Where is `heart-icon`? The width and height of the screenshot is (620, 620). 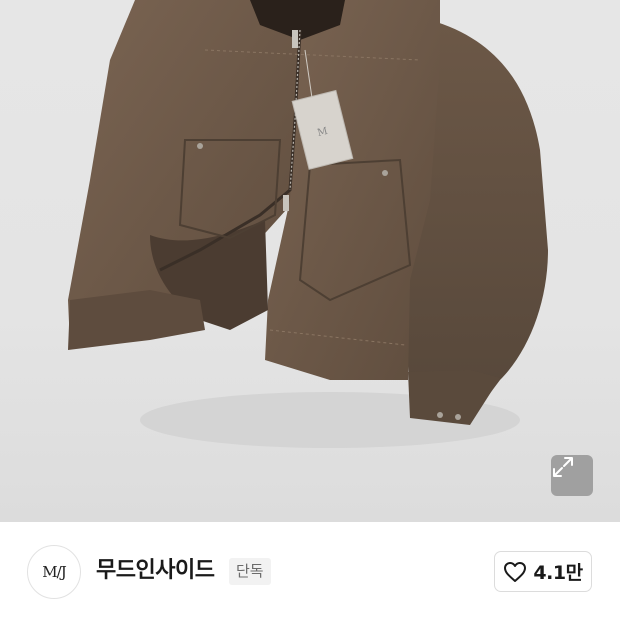 heart-icon is located at coordinates (515, 571).